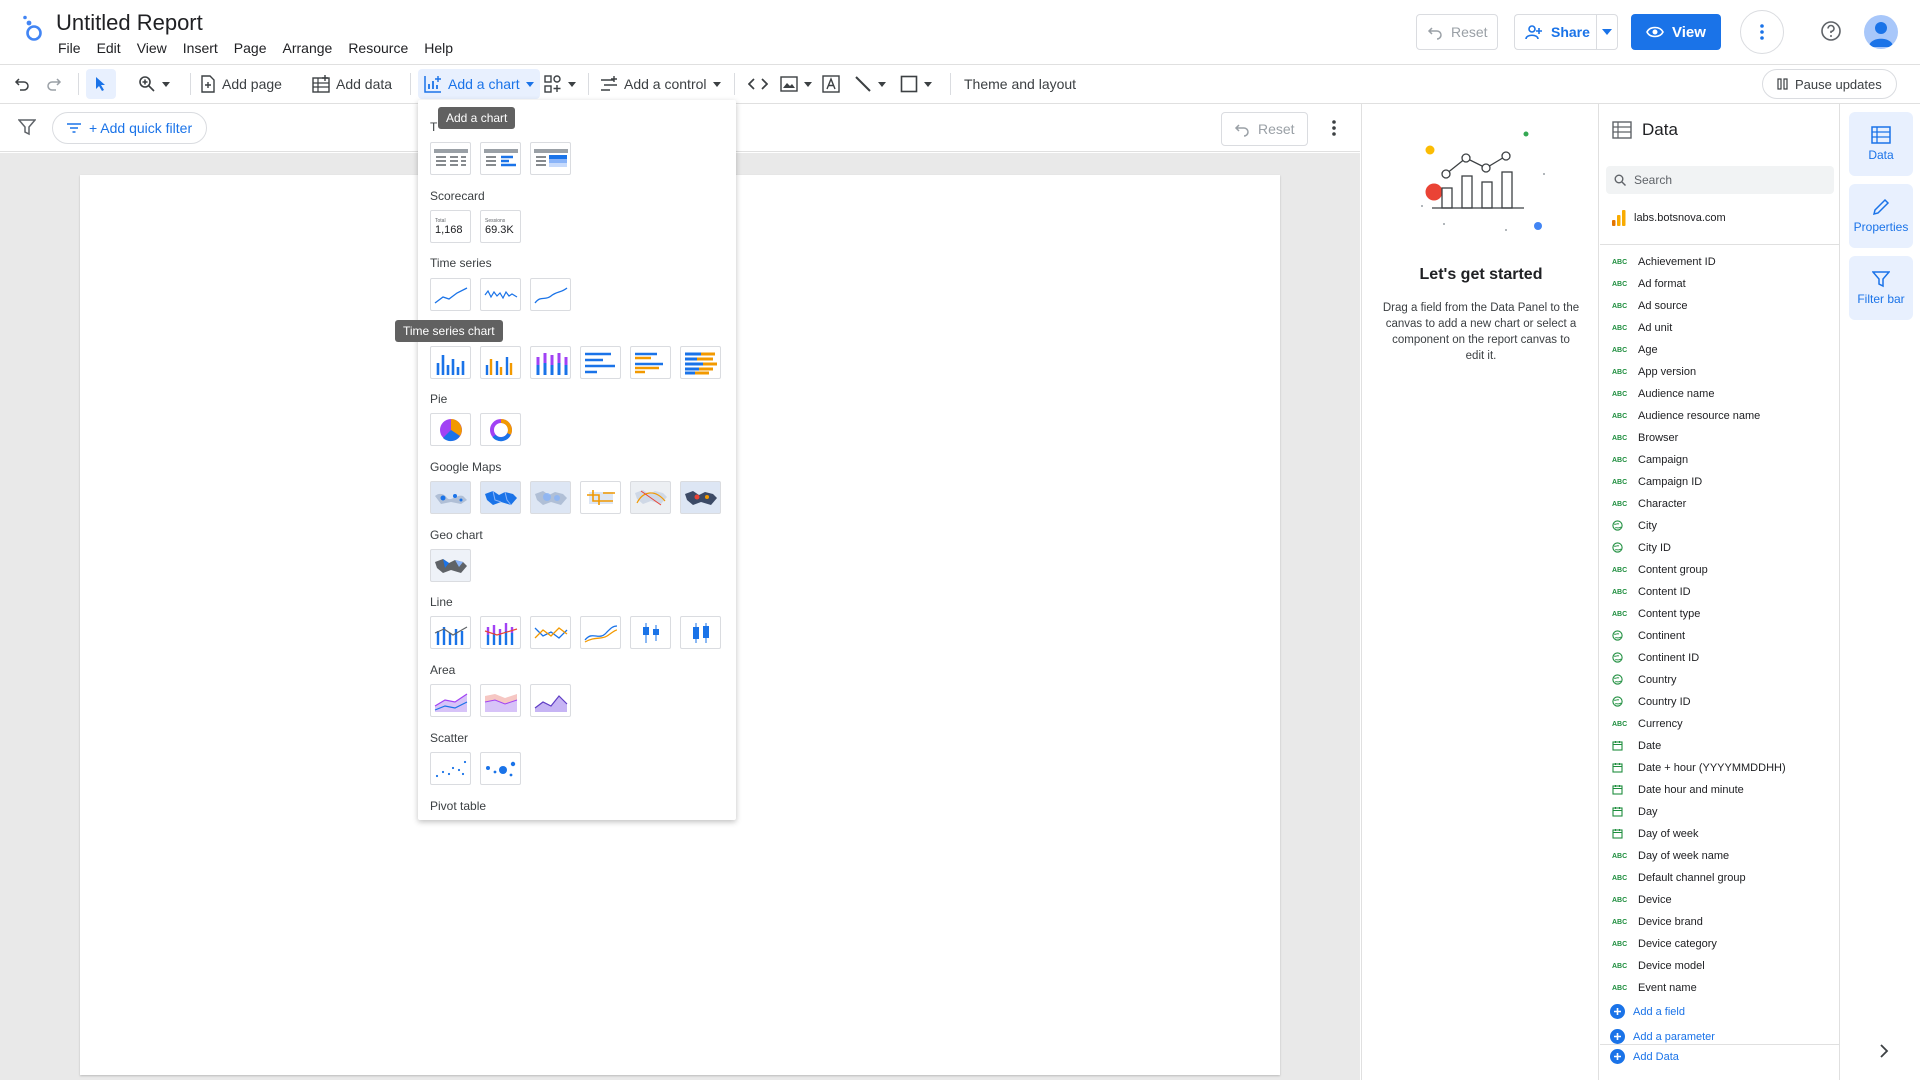  What do you see at coordinates (1607, 32) in the screenshot?
I see `share-dropdown-button` at bounding box center [1607, 32].